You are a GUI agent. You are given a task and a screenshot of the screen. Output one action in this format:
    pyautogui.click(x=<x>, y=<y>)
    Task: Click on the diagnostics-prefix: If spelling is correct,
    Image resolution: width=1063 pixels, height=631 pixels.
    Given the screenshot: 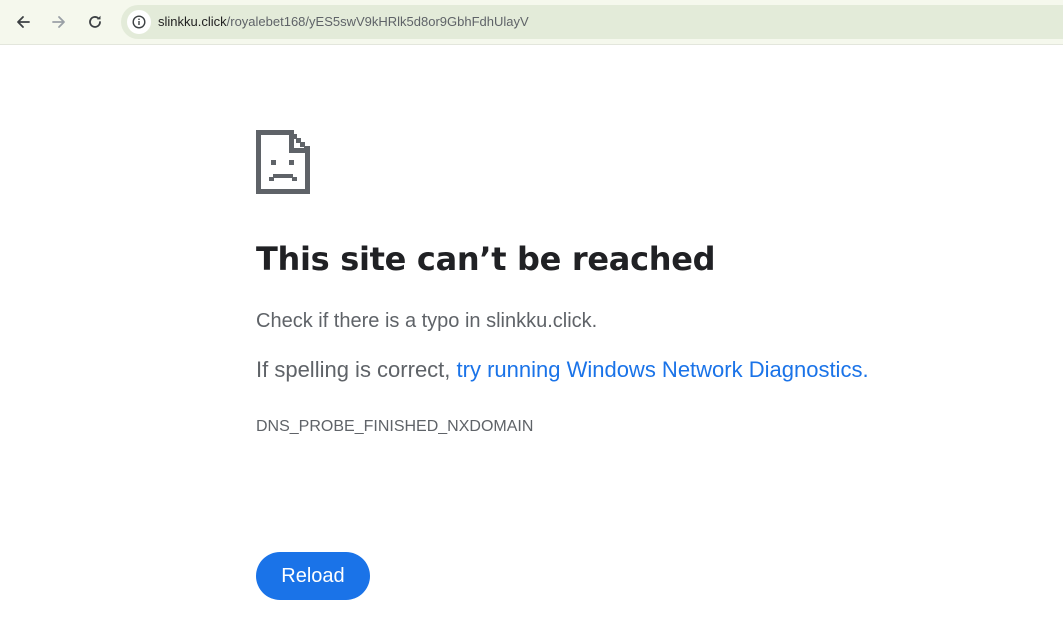 What is the action you would take?
    pyautogui.click(x=356, y=369)
    